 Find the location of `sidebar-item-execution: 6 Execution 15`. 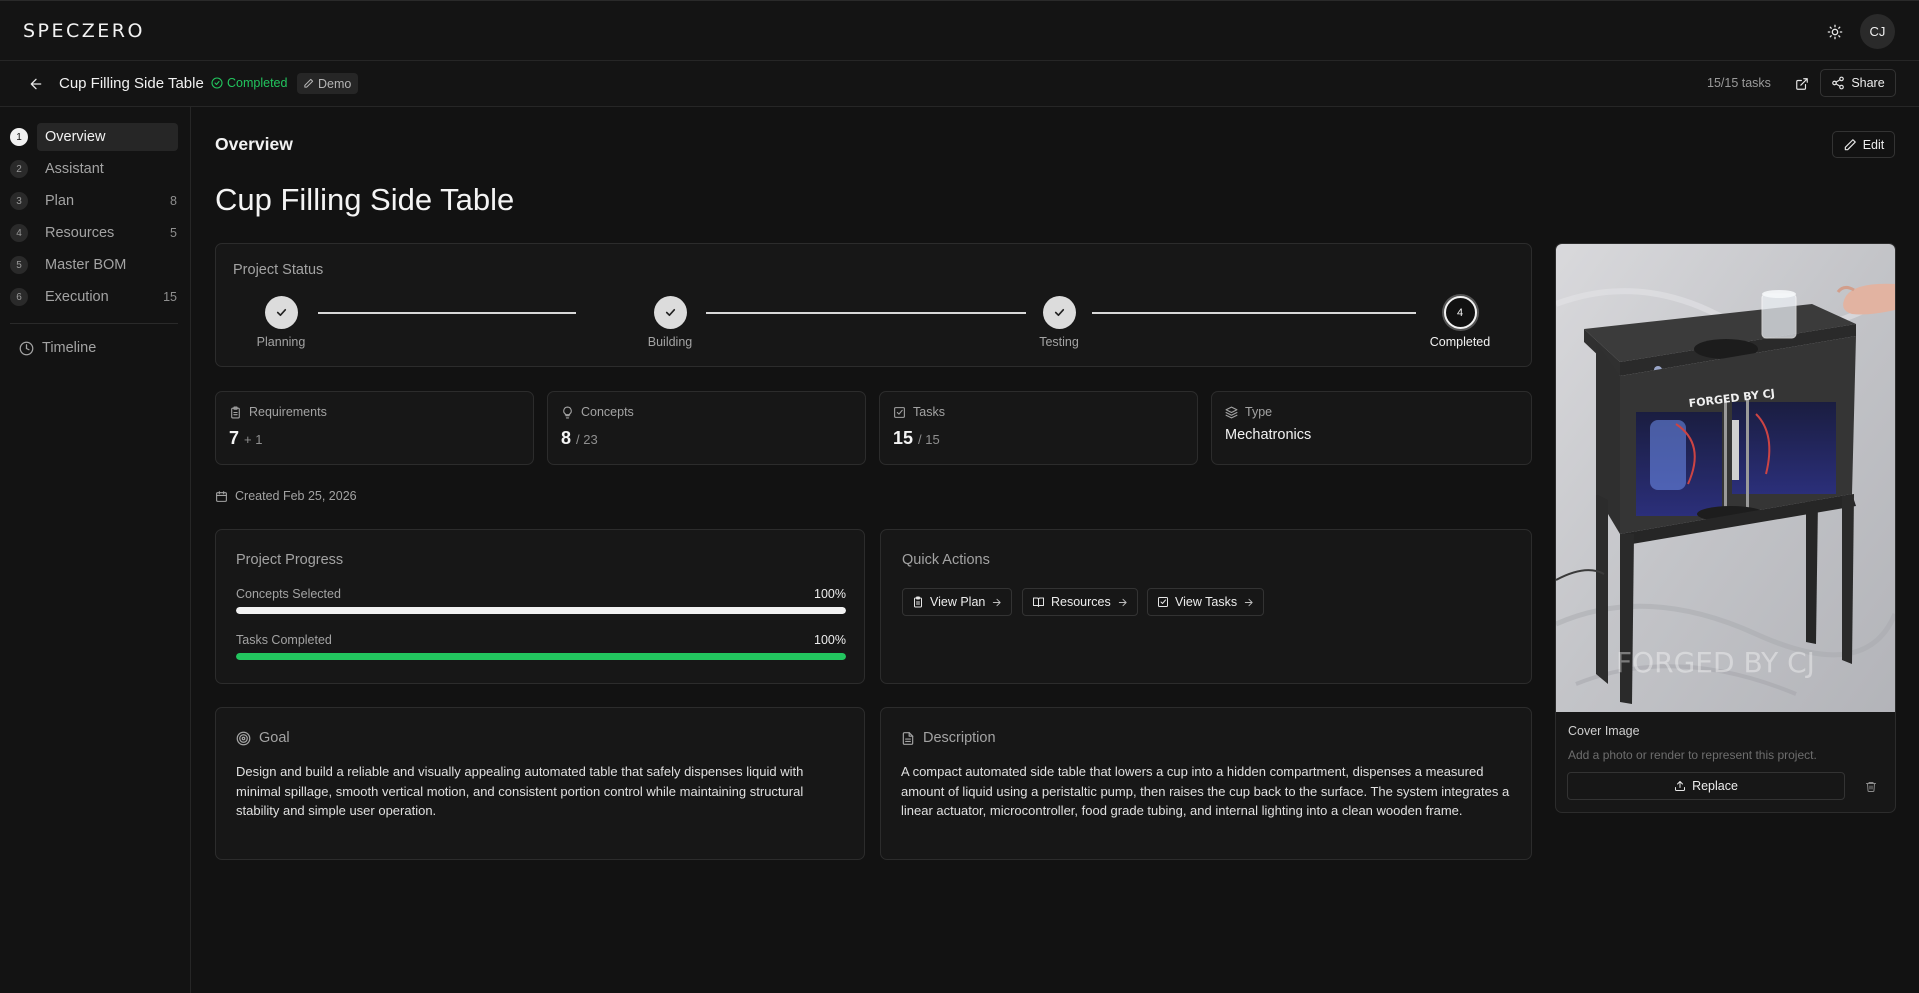

sidebar-item-execution: 6 Execution 15 is located at coordinates (94, 297).